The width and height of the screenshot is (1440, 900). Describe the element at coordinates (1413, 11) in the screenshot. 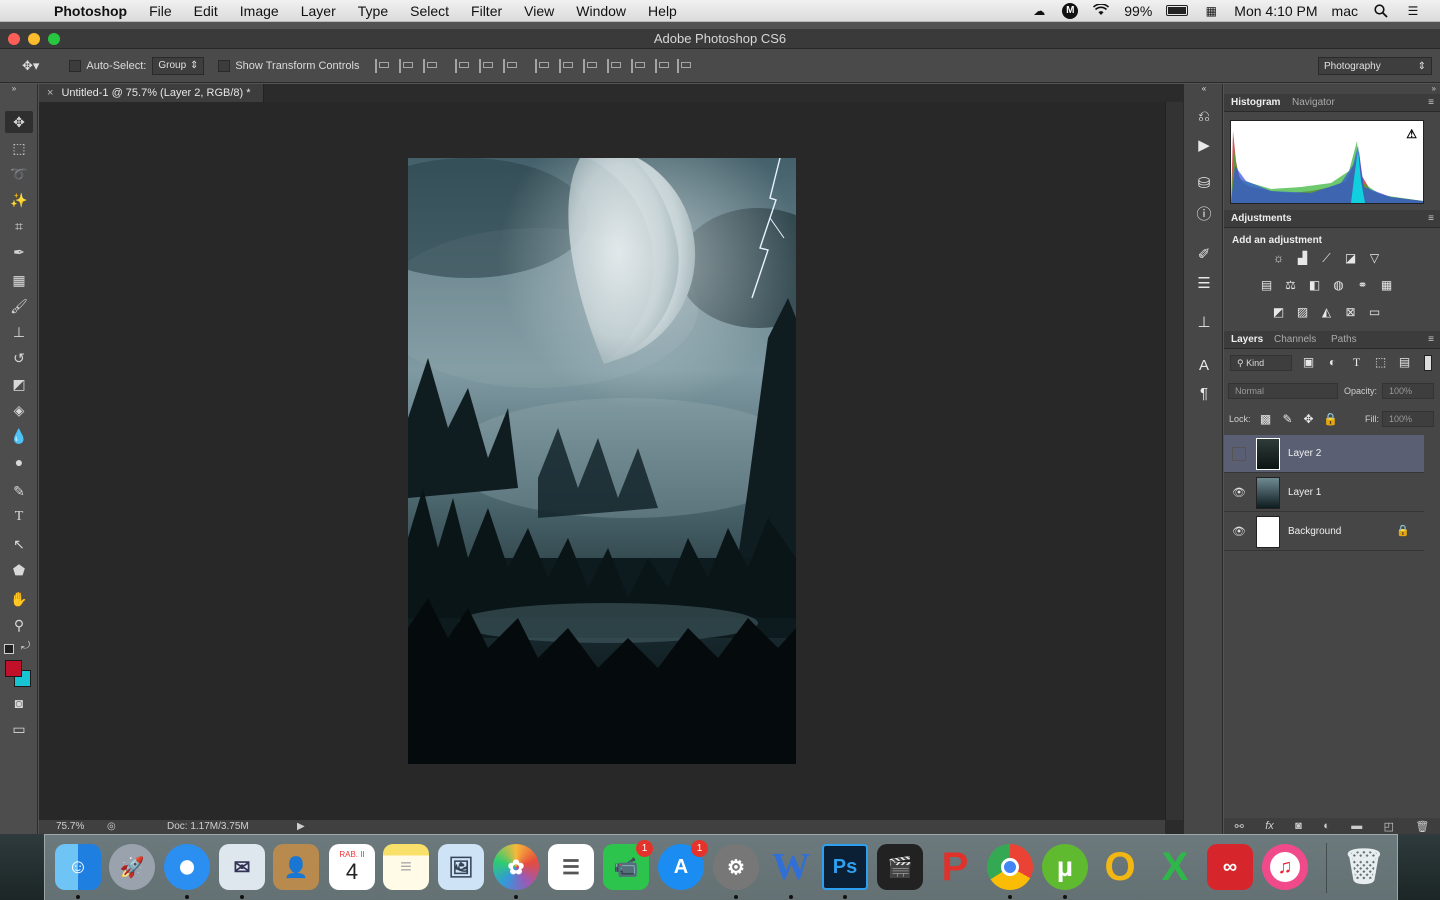

I see `notification-center-icon: ☰` at that location.